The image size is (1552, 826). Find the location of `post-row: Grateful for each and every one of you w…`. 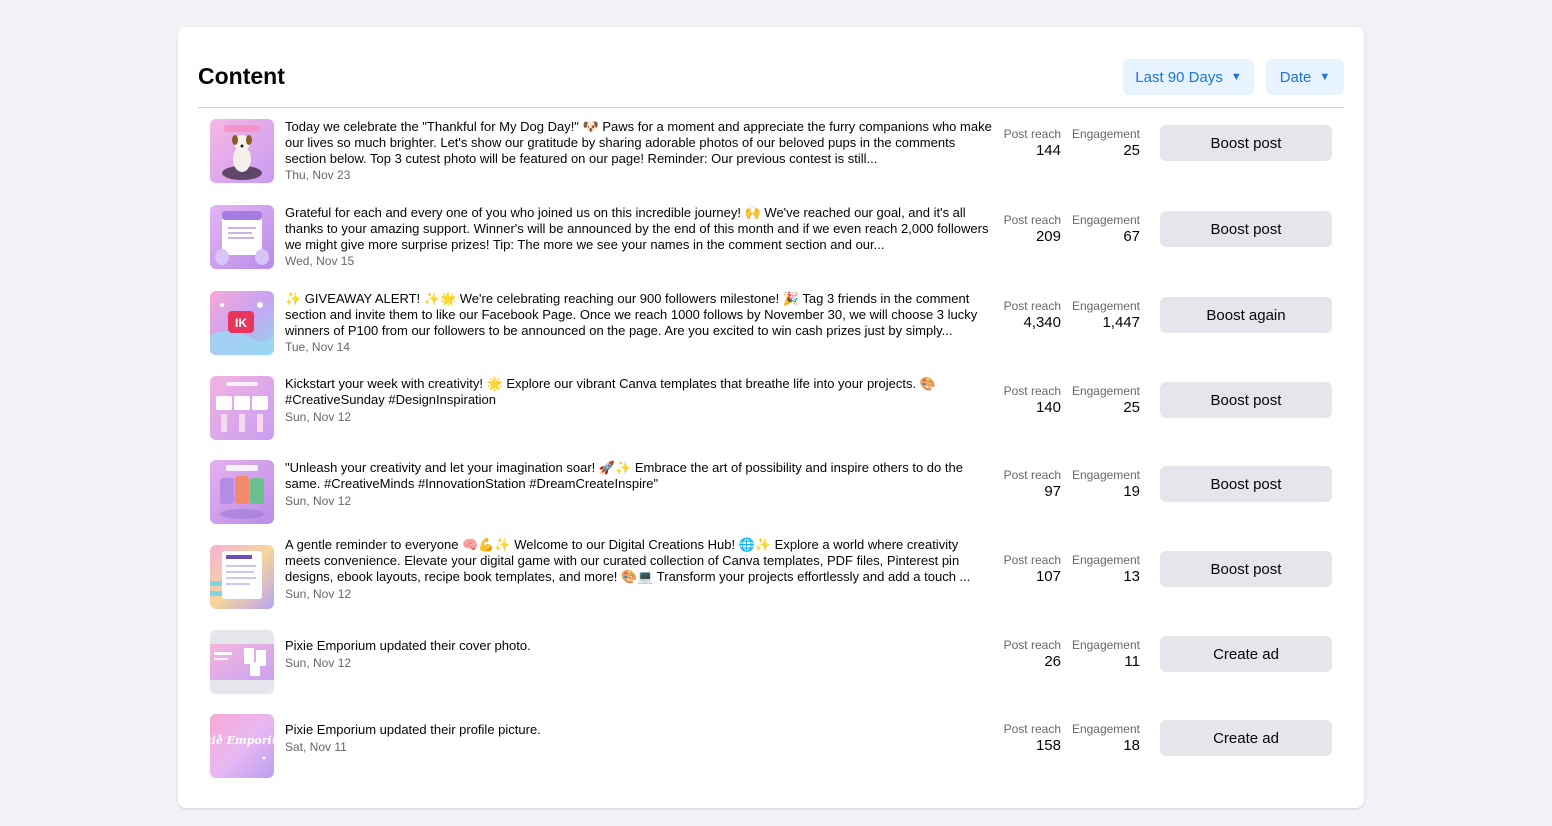

post-row: Grateful for each and every one of you w… is located at coordinates (771, 234).